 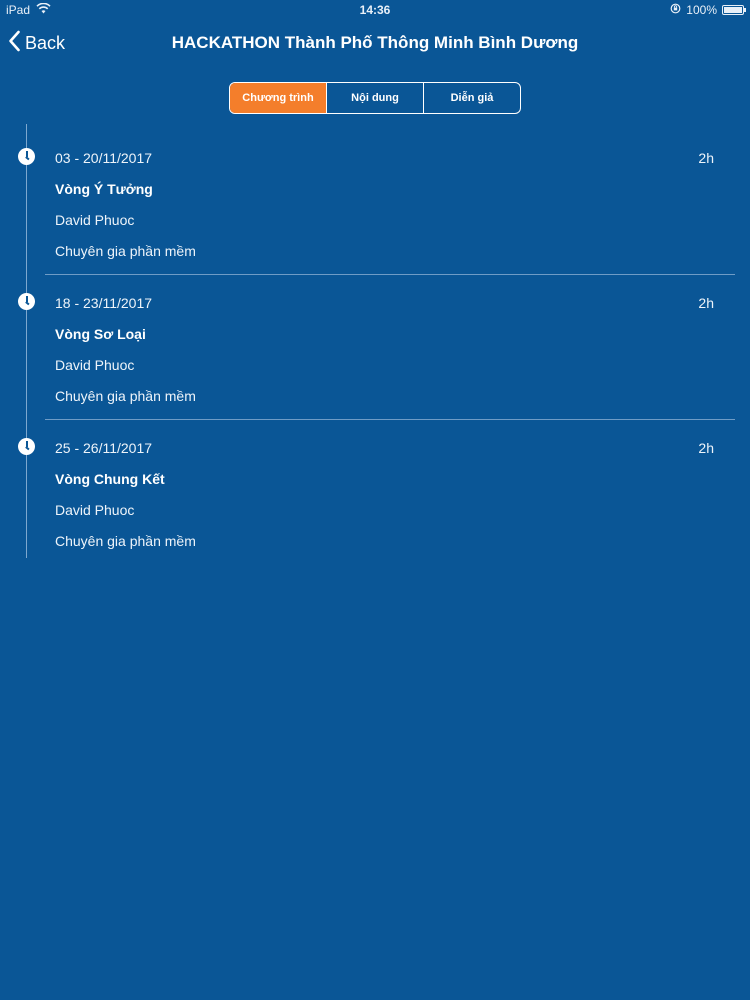 I want to click on orientation-lock-icon, so click(x=675, y=10).